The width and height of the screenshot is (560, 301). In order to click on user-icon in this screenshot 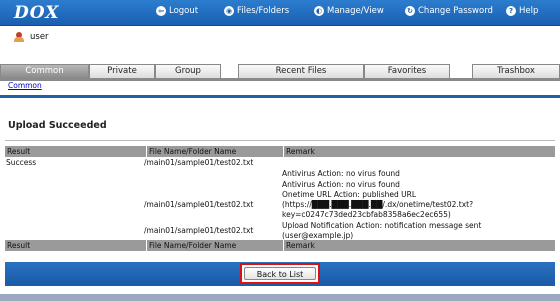, I will do `click(19, 37)`.